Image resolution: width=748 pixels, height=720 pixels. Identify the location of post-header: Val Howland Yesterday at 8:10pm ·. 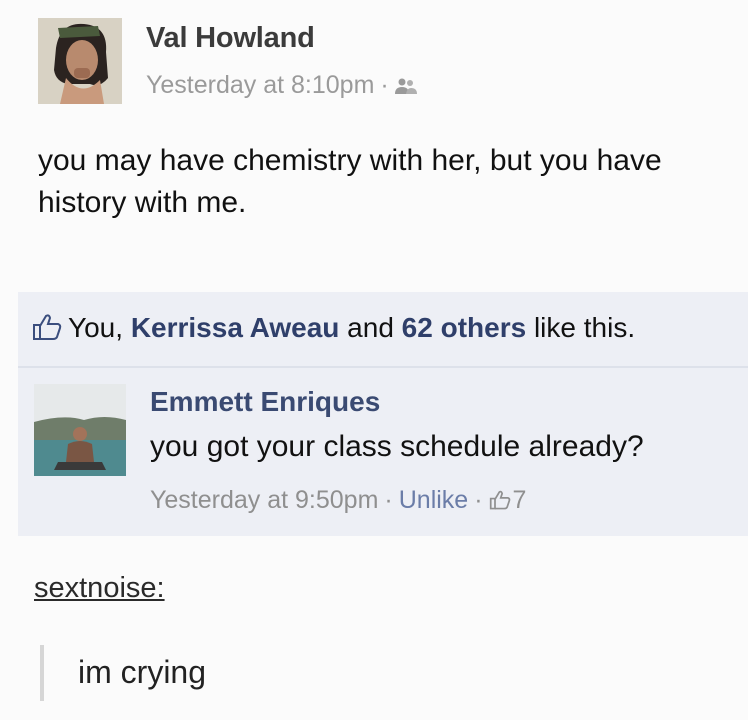
(388, 63).